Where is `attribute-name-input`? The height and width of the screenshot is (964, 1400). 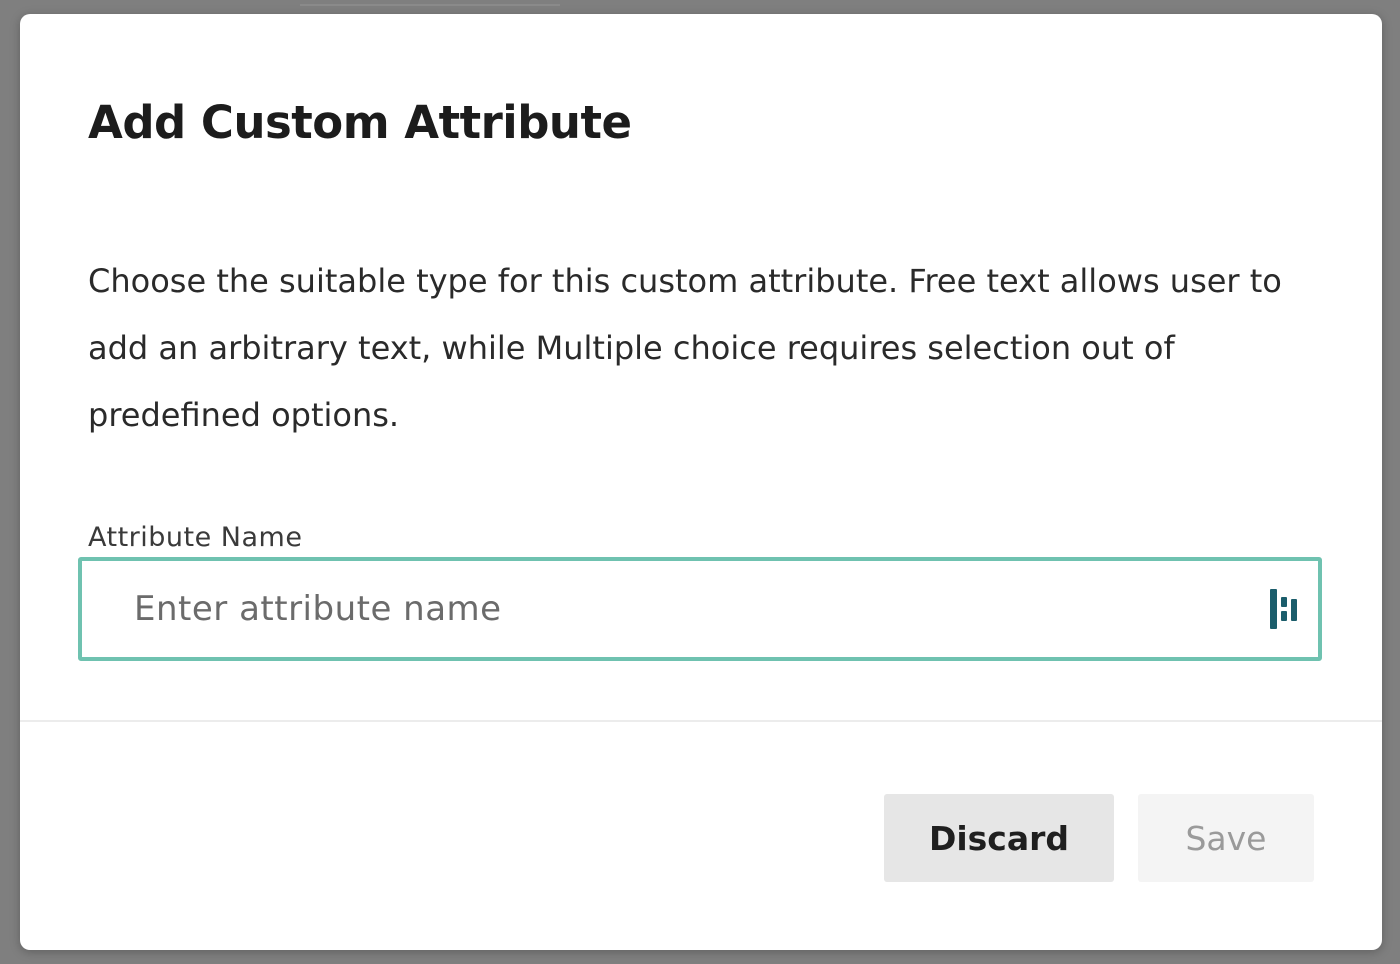 attribute-name-input is located at coordinates (672, 609).